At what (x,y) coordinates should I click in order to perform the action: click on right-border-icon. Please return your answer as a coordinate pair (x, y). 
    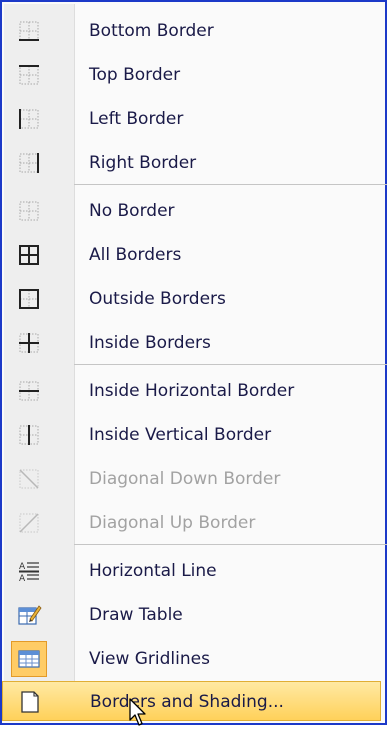
    Looking at the image, I should click on (29, 163).